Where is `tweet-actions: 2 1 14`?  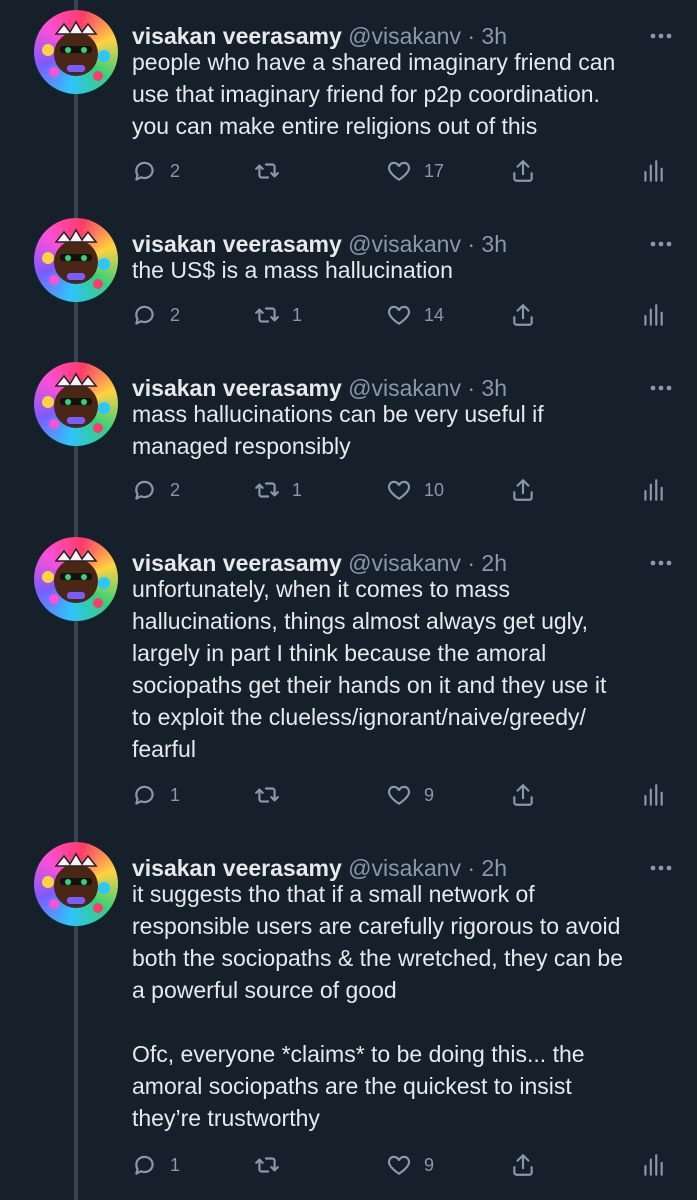
tweet-actions: 2 1 14 is located at coordinates (402, 315).